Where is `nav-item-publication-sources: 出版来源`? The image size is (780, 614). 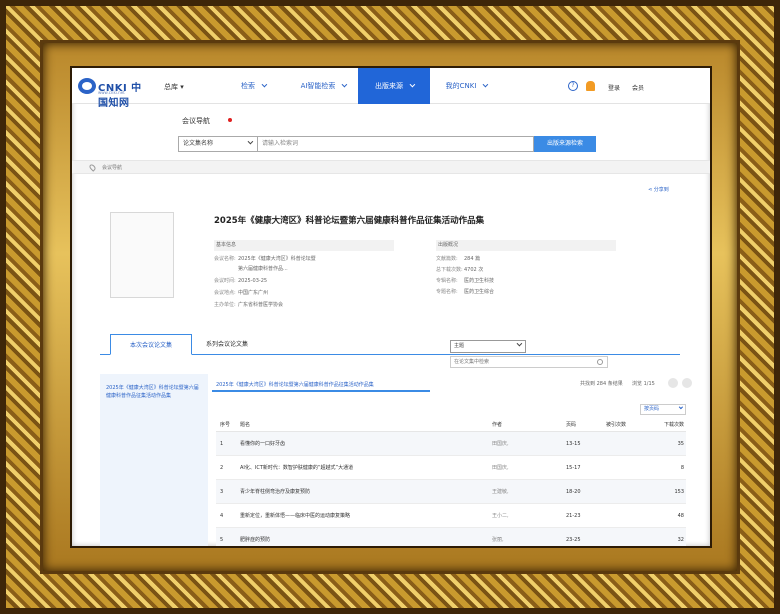
nav-item-publication-sources: 出版来源 is located at coordinates (394, 86).